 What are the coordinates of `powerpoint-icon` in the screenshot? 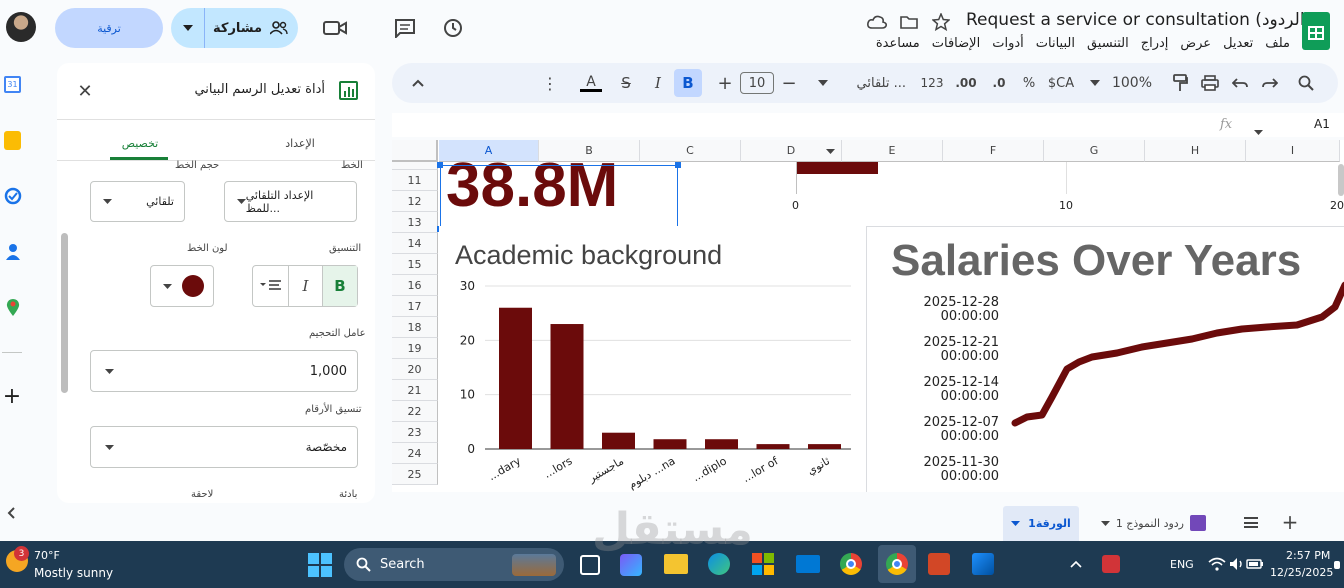 It's located at (939, 564).